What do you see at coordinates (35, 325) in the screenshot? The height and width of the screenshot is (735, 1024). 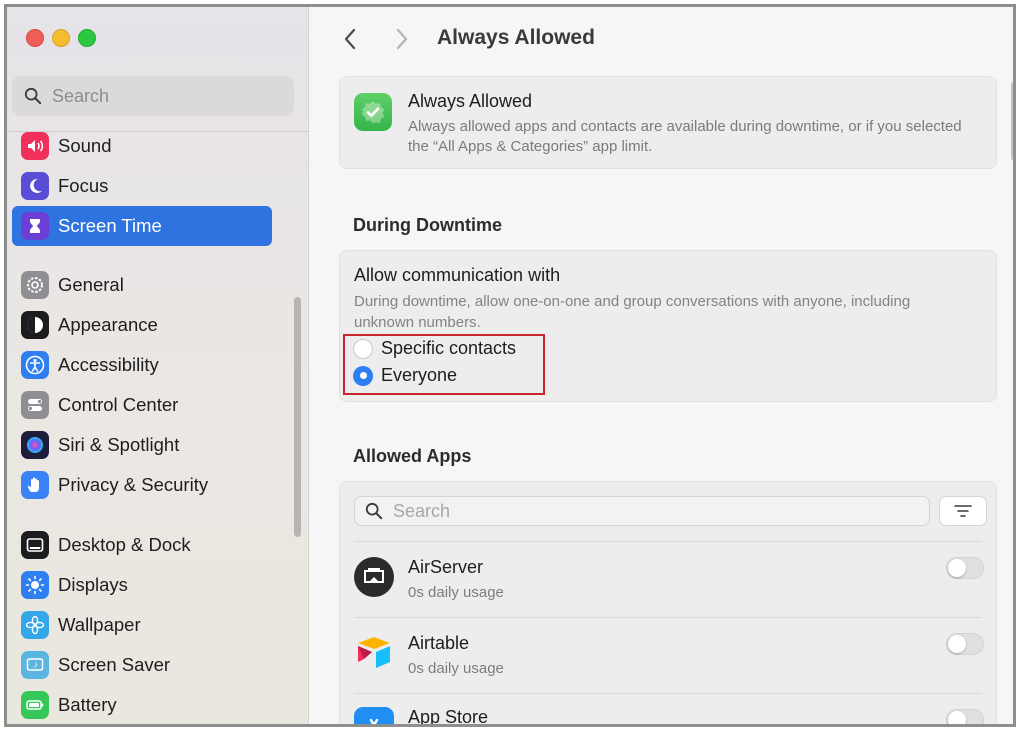 I see `appearance-icon` at bounding box center [35, 325].